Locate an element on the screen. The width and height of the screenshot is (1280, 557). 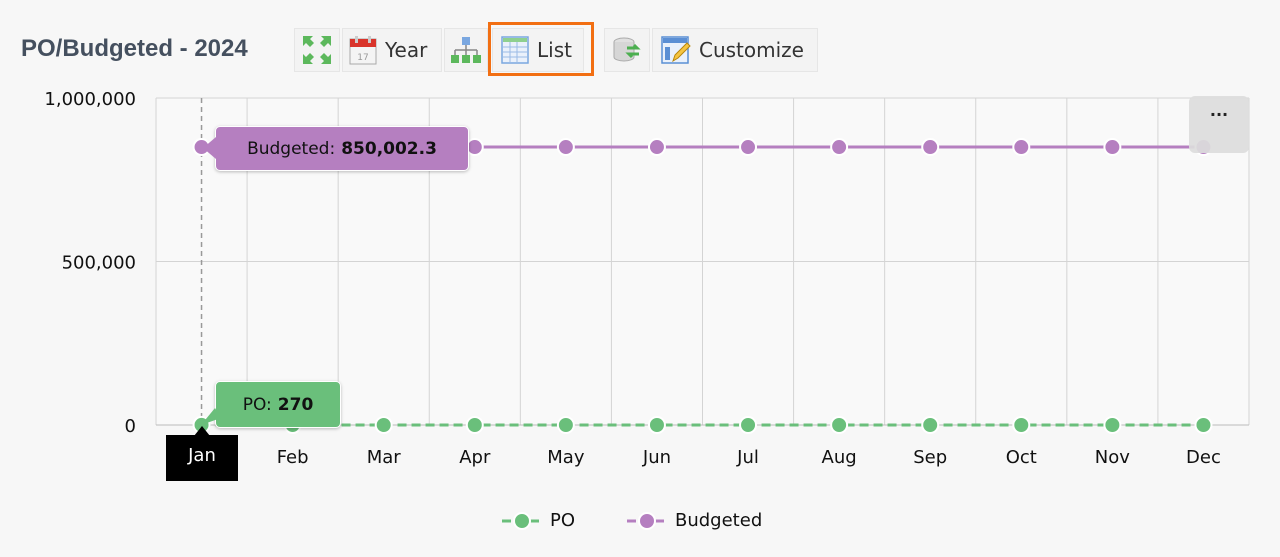
x-tick-label: Oct is located at coordinates (1021, 457).